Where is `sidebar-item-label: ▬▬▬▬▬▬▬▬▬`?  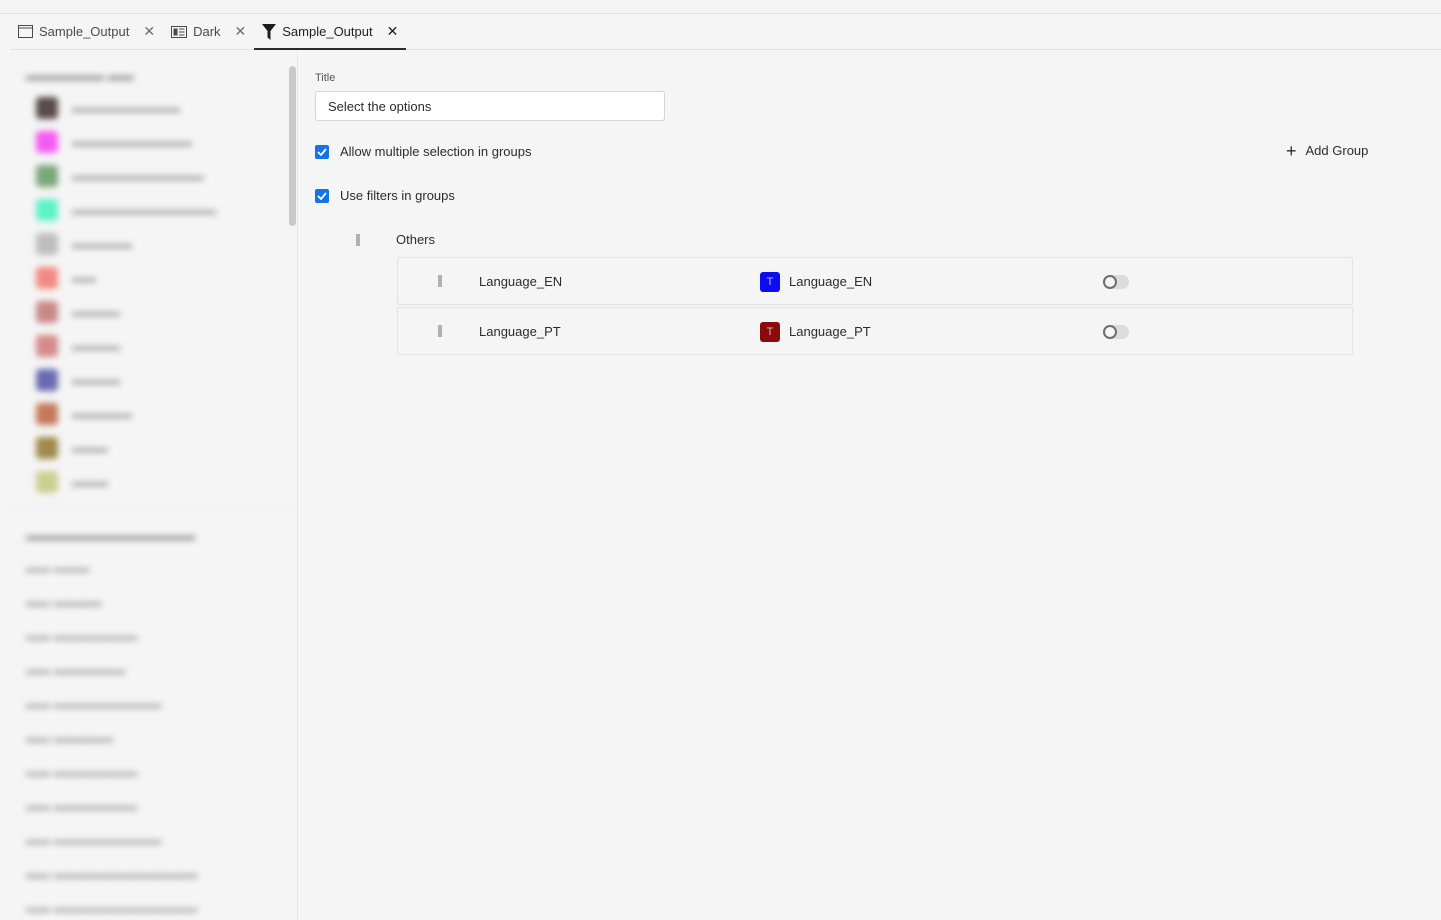 sidebar-item-label: ▬▬▬▬▬▬▬▬▬ is located at coordinates (126, 108).